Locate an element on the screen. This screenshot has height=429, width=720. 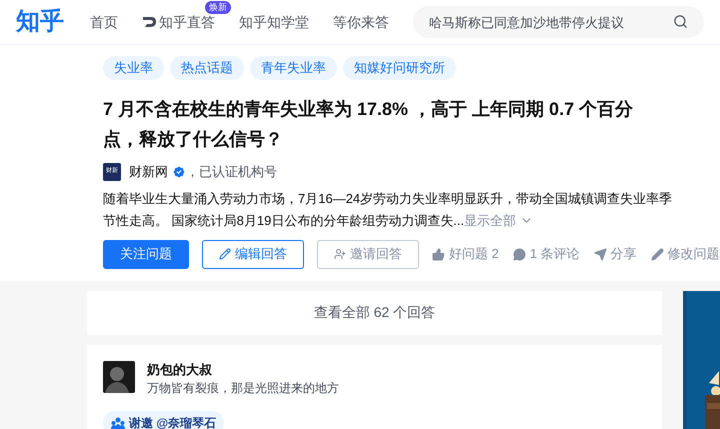
topic-tag: 青年失业率 is located at coordinates (293, 68).